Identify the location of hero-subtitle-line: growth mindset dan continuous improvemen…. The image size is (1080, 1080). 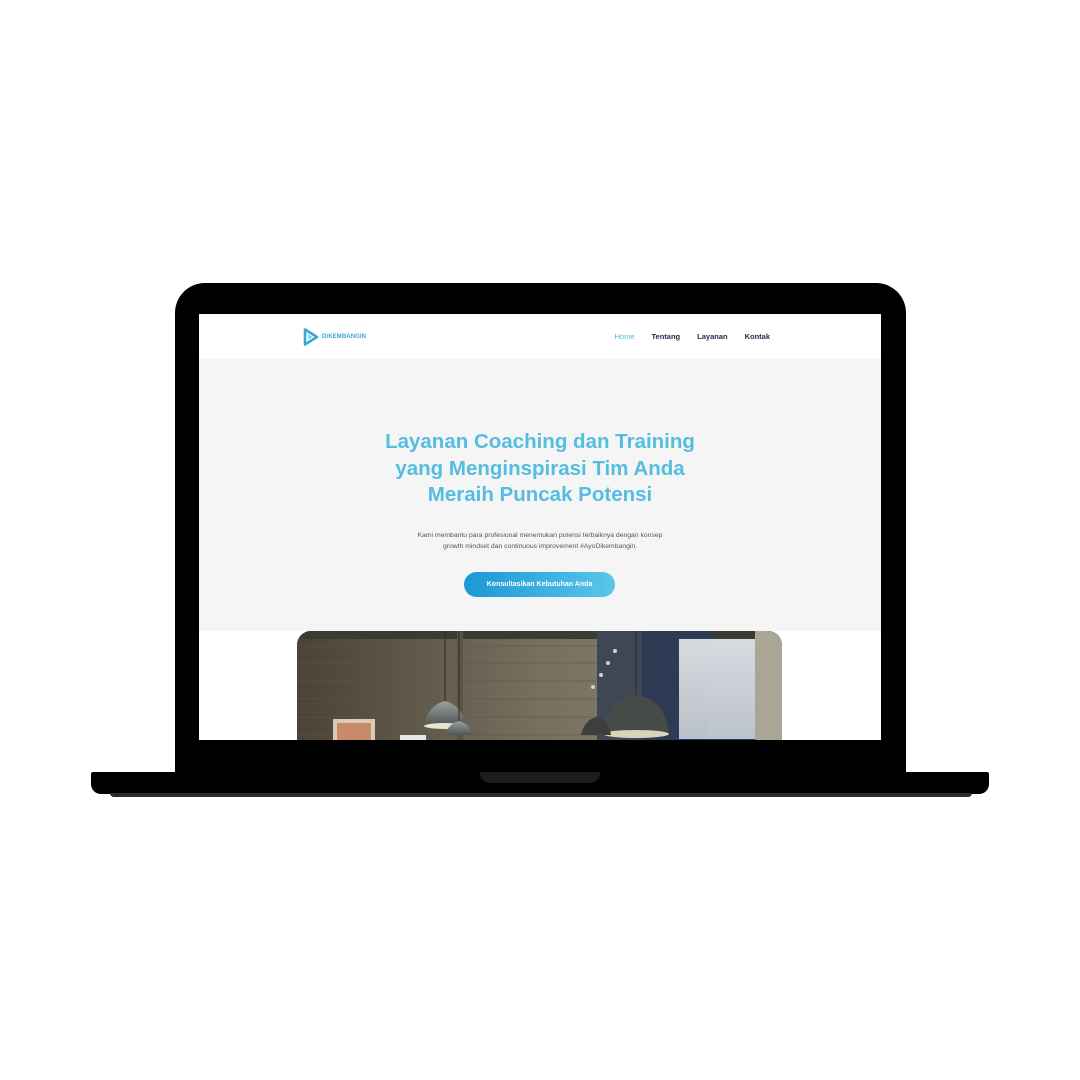
(540, 546).